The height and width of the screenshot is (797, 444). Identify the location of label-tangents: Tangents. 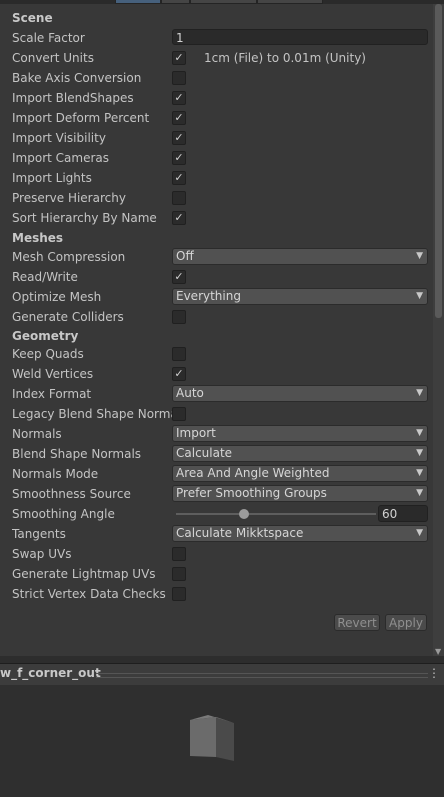
(39, 534).